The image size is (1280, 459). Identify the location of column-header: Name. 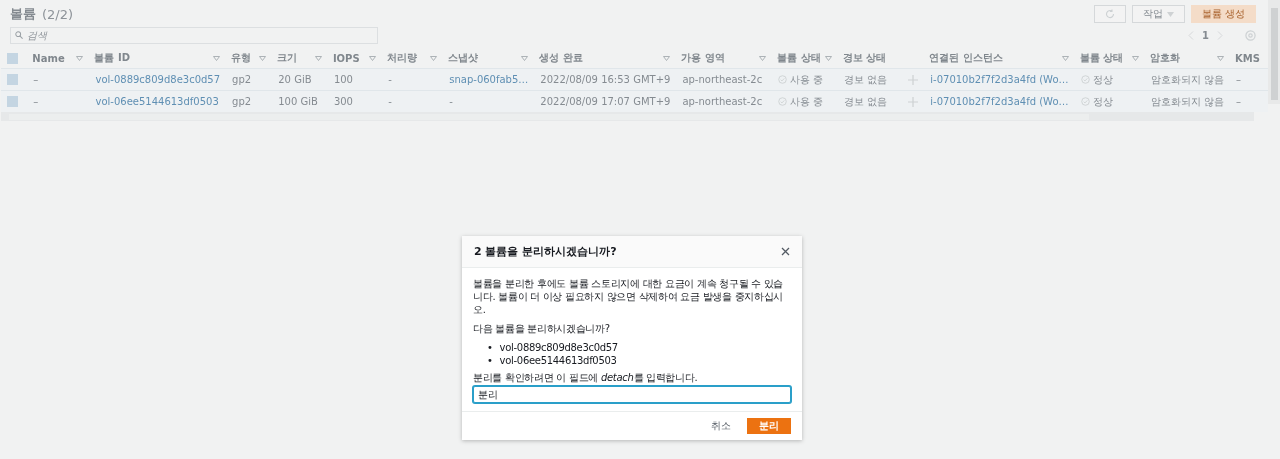
(48, 58).